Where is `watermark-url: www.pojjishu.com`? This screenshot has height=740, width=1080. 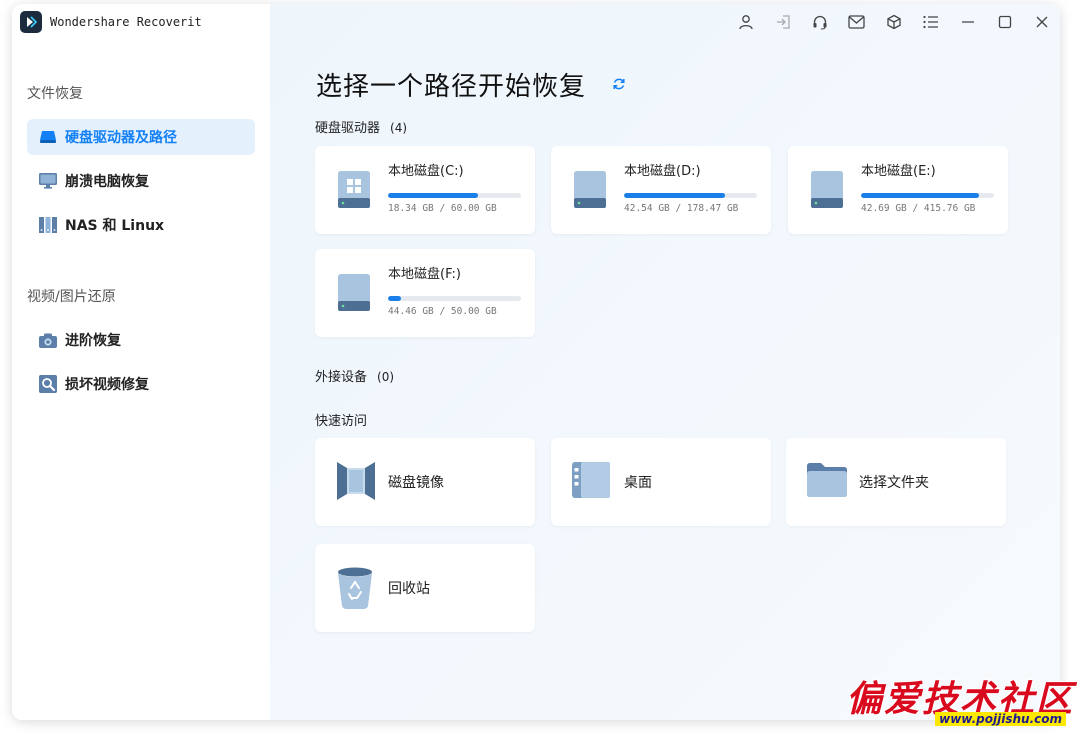 watermark-url: www.pojjishu.com is located at coordinates (1000, 719).